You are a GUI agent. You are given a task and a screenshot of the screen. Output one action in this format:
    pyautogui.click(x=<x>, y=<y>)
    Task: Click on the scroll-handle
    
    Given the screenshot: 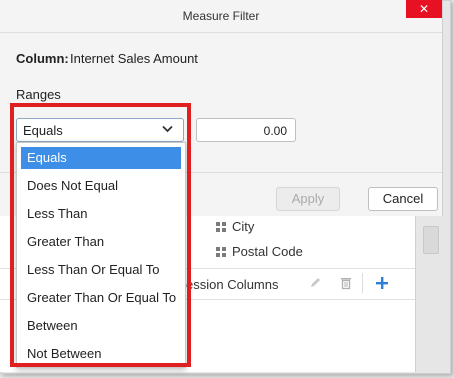 What is the action you would take?
    pyautogui.click(x=431, y=240)
    